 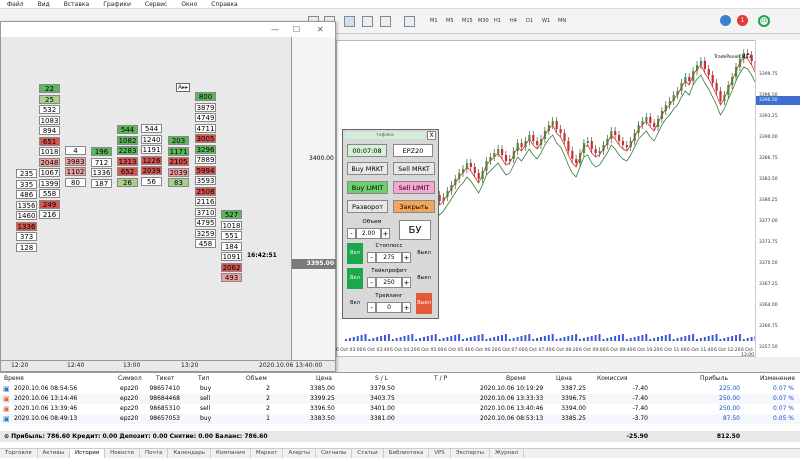 I want to click on column-header: Цена, so click(x=564, y=378).